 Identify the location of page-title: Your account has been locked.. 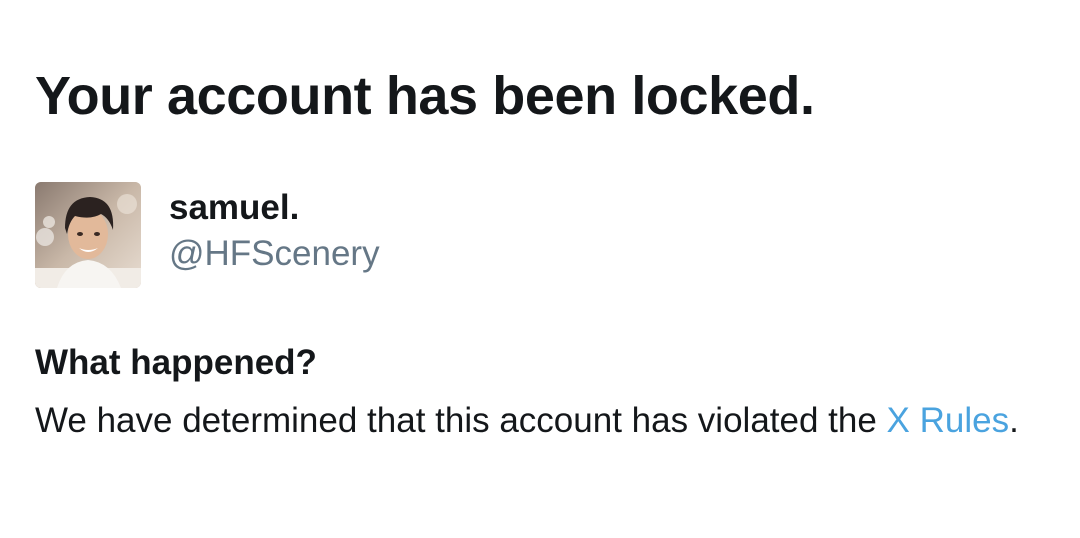
(425, 96).